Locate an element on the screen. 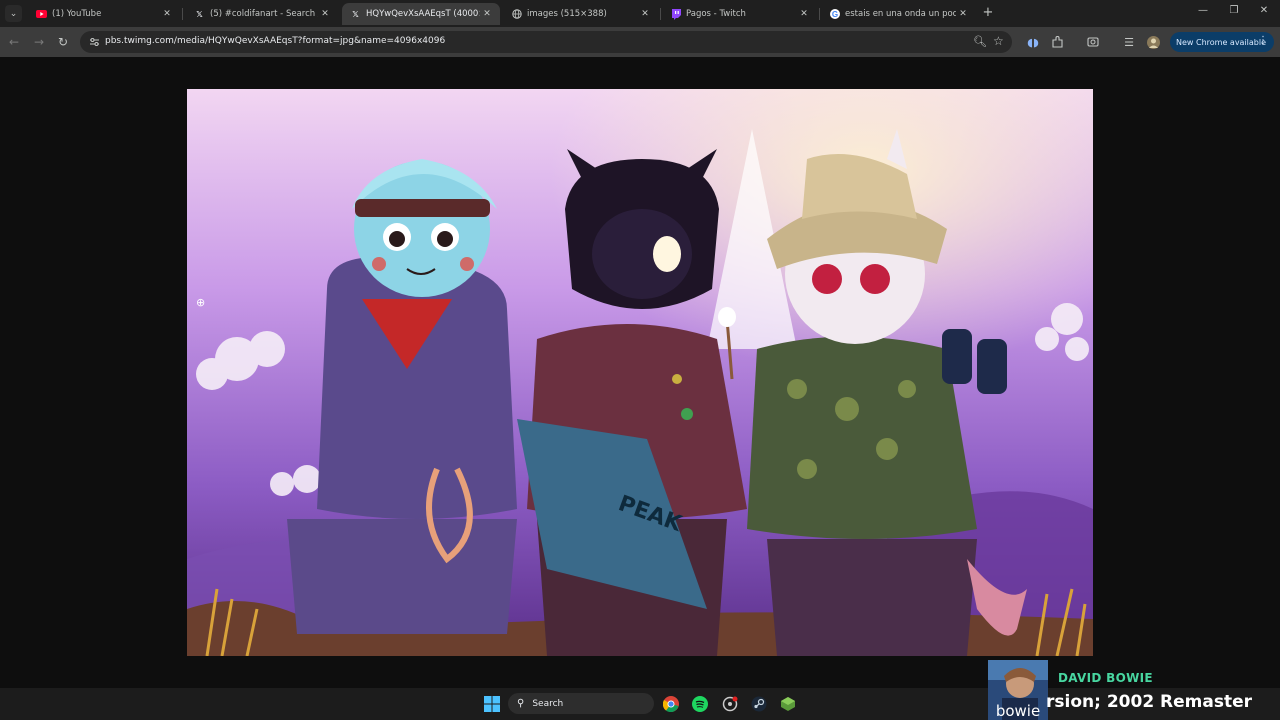 This screenshot has width=1280, height=720. tab-image-active: 𝕏 HQYwQevXsAAEqsT (4000×250 ✕ is located at coordinates (421, 14).